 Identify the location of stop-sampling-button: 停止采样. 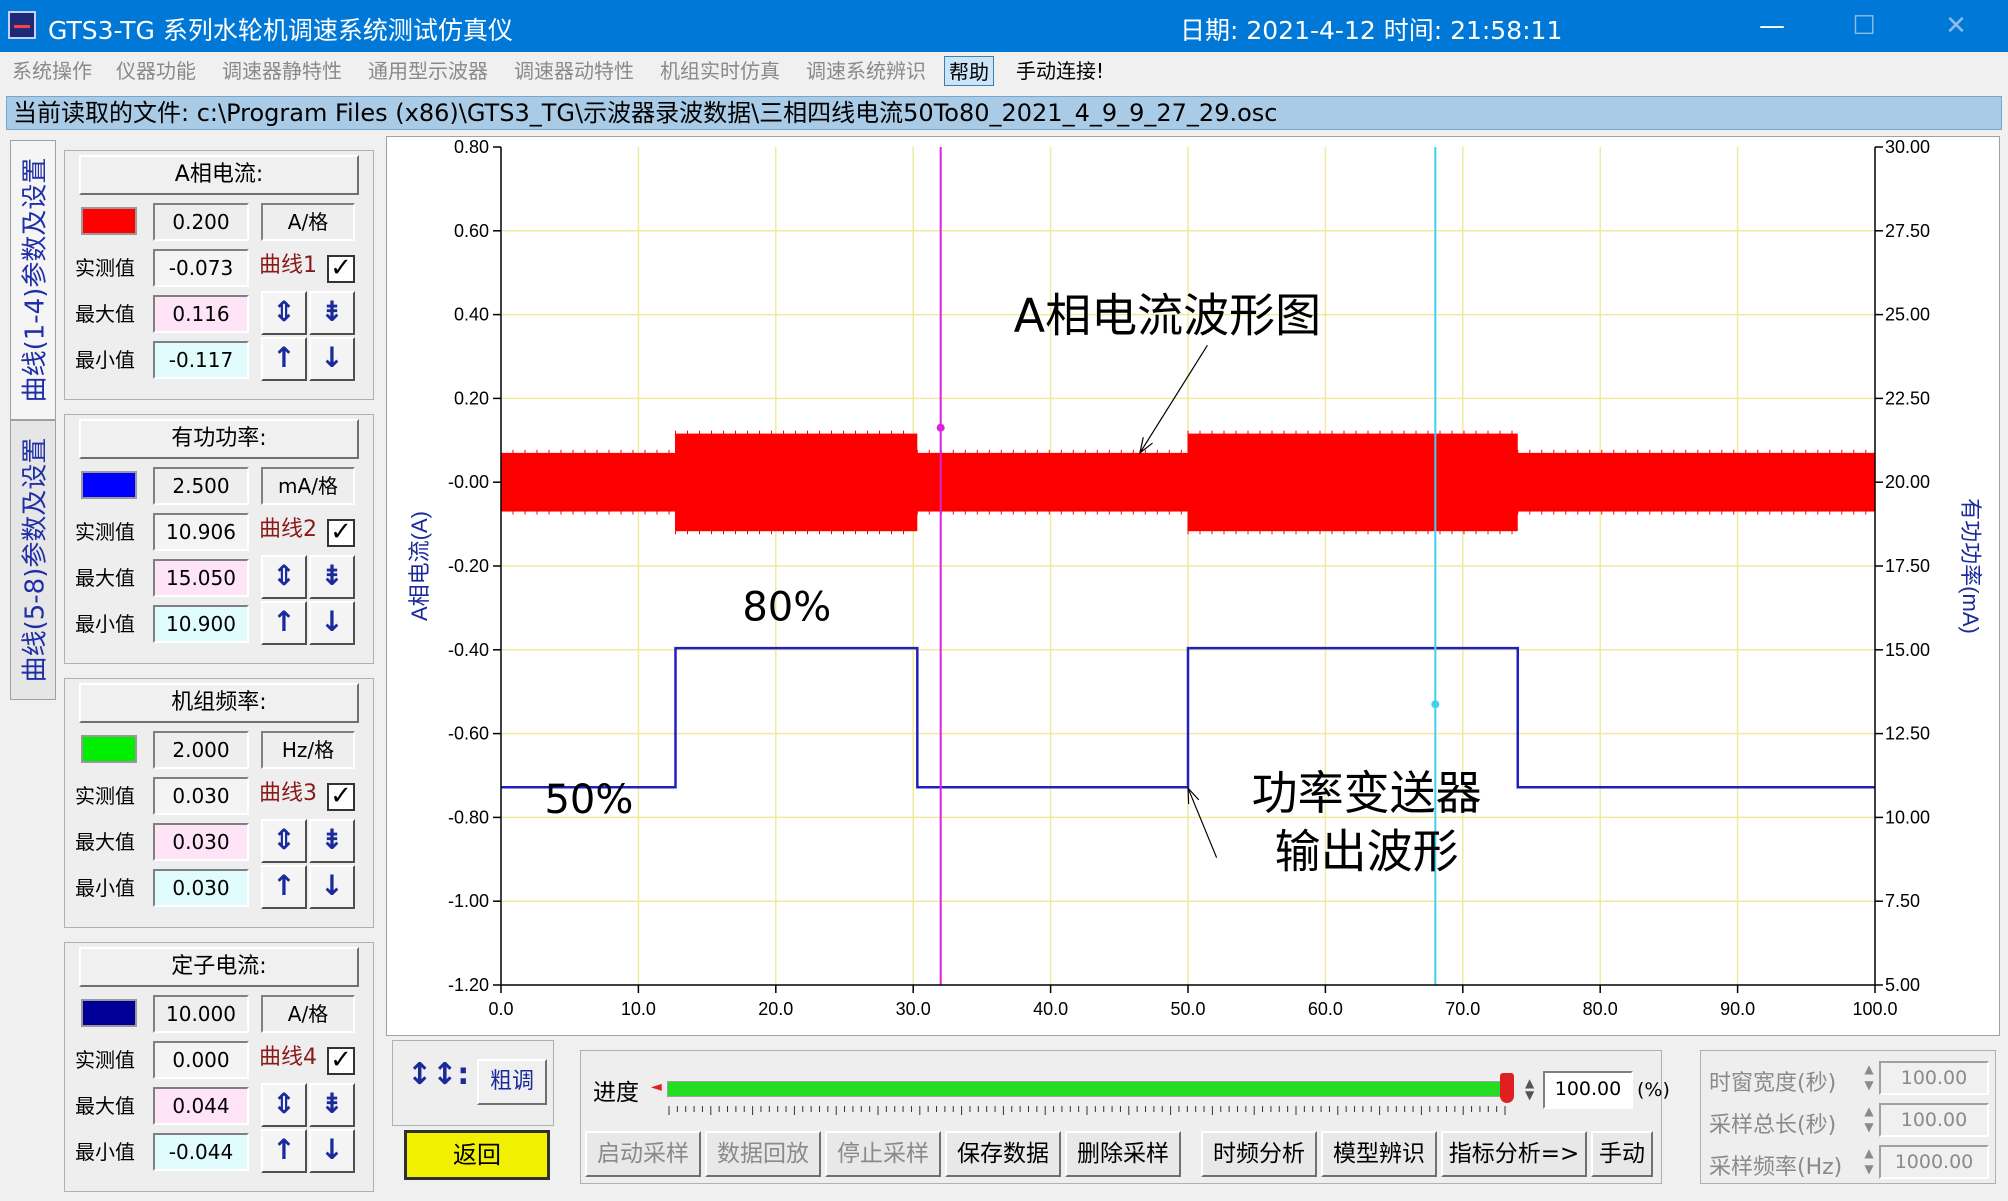
(883, 1154).